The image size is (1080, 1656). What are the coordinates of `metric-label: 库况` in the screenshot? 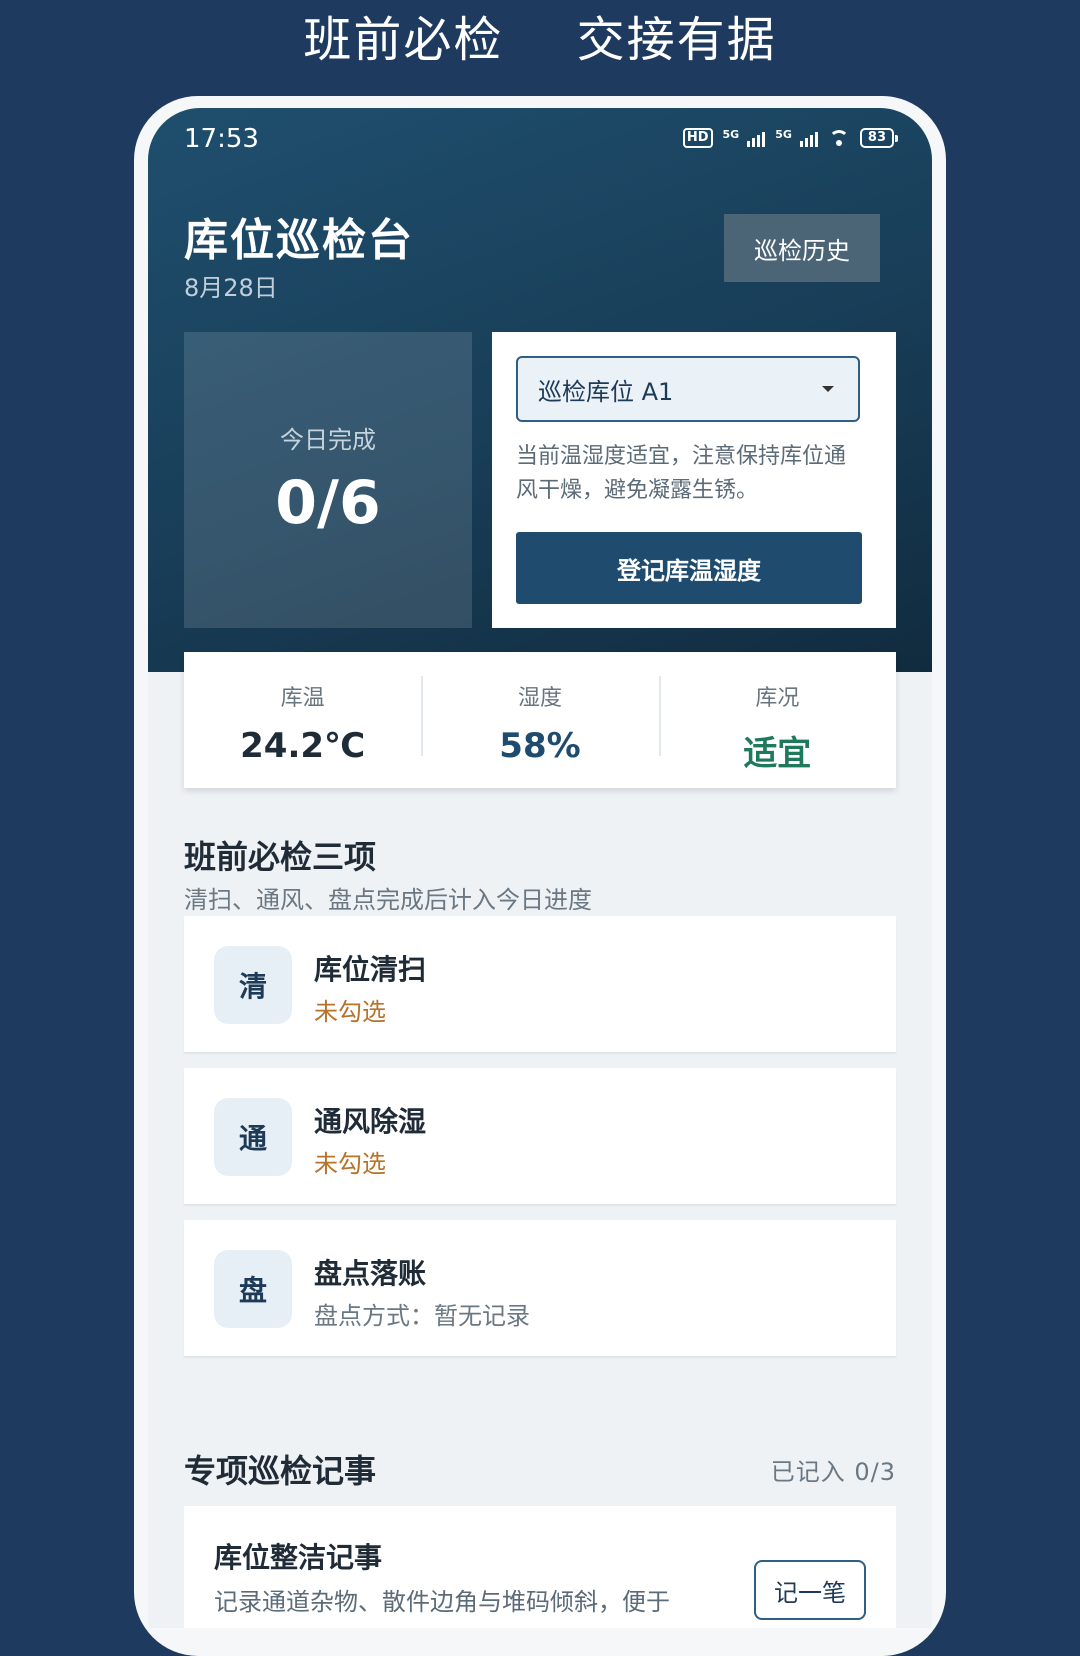 It's located at (777, 698).